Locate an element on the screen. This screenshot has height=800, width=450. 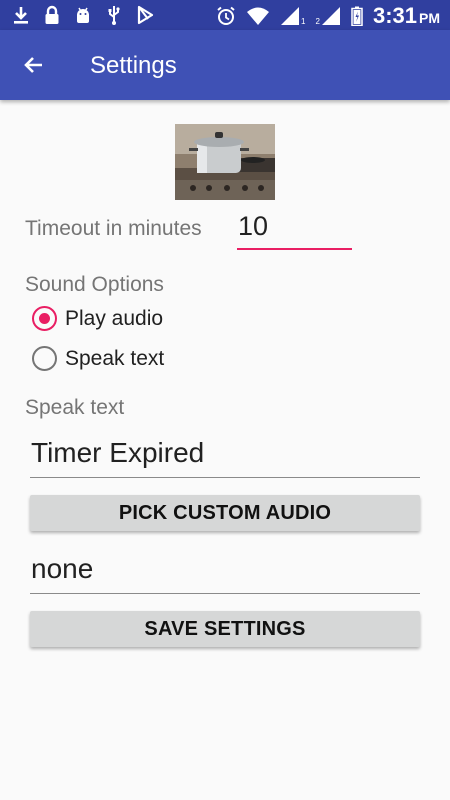
android-icon is located at coordinates (83, 15).